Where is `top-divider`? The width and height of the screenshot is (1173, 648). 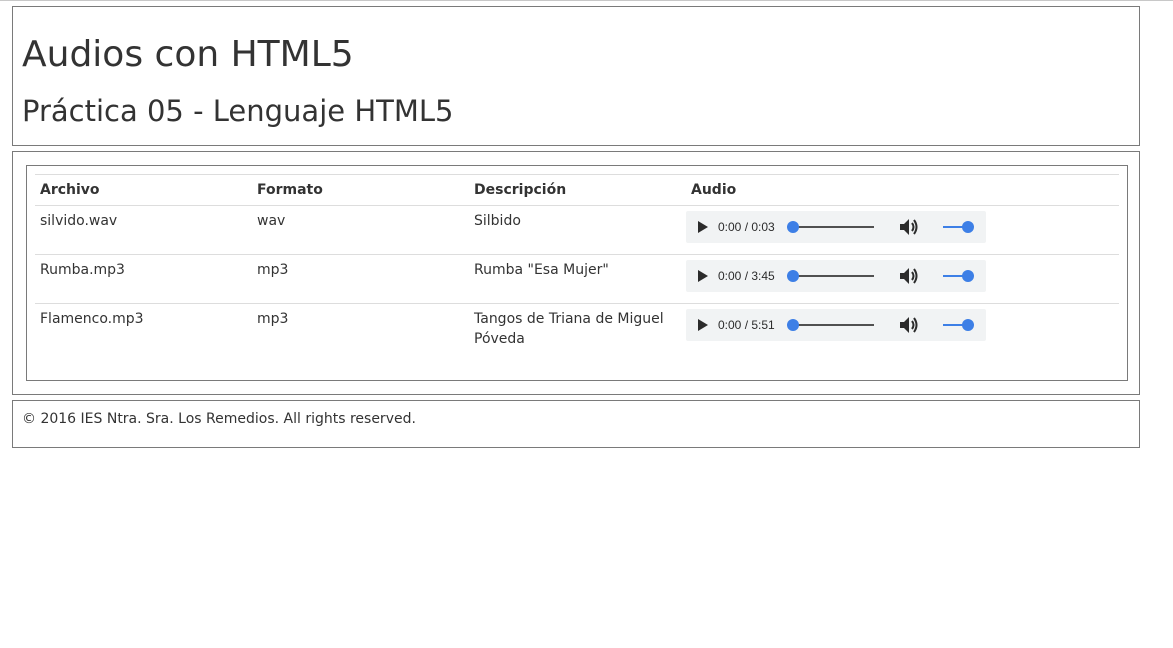 top-divider is located at coordinates (586, 0).